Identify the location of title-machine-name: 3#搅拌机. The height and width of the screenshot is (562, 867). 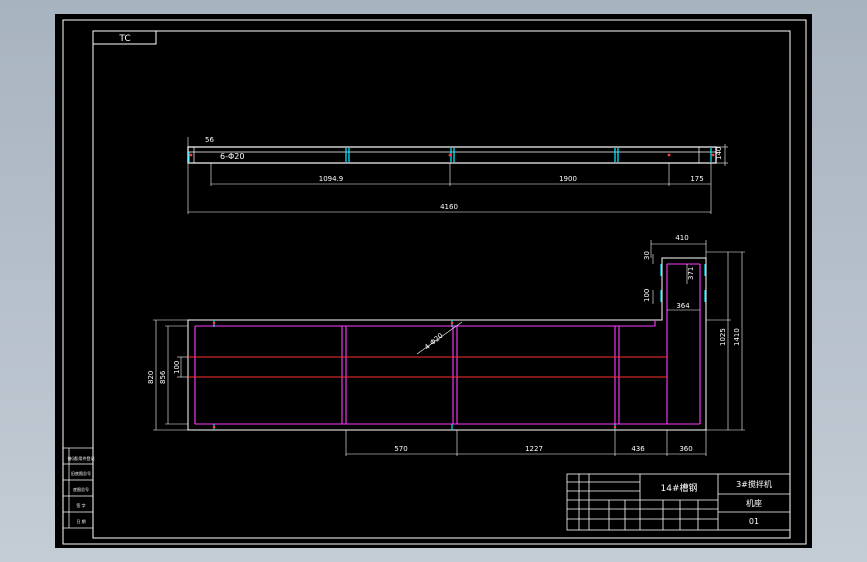
(754, 484).